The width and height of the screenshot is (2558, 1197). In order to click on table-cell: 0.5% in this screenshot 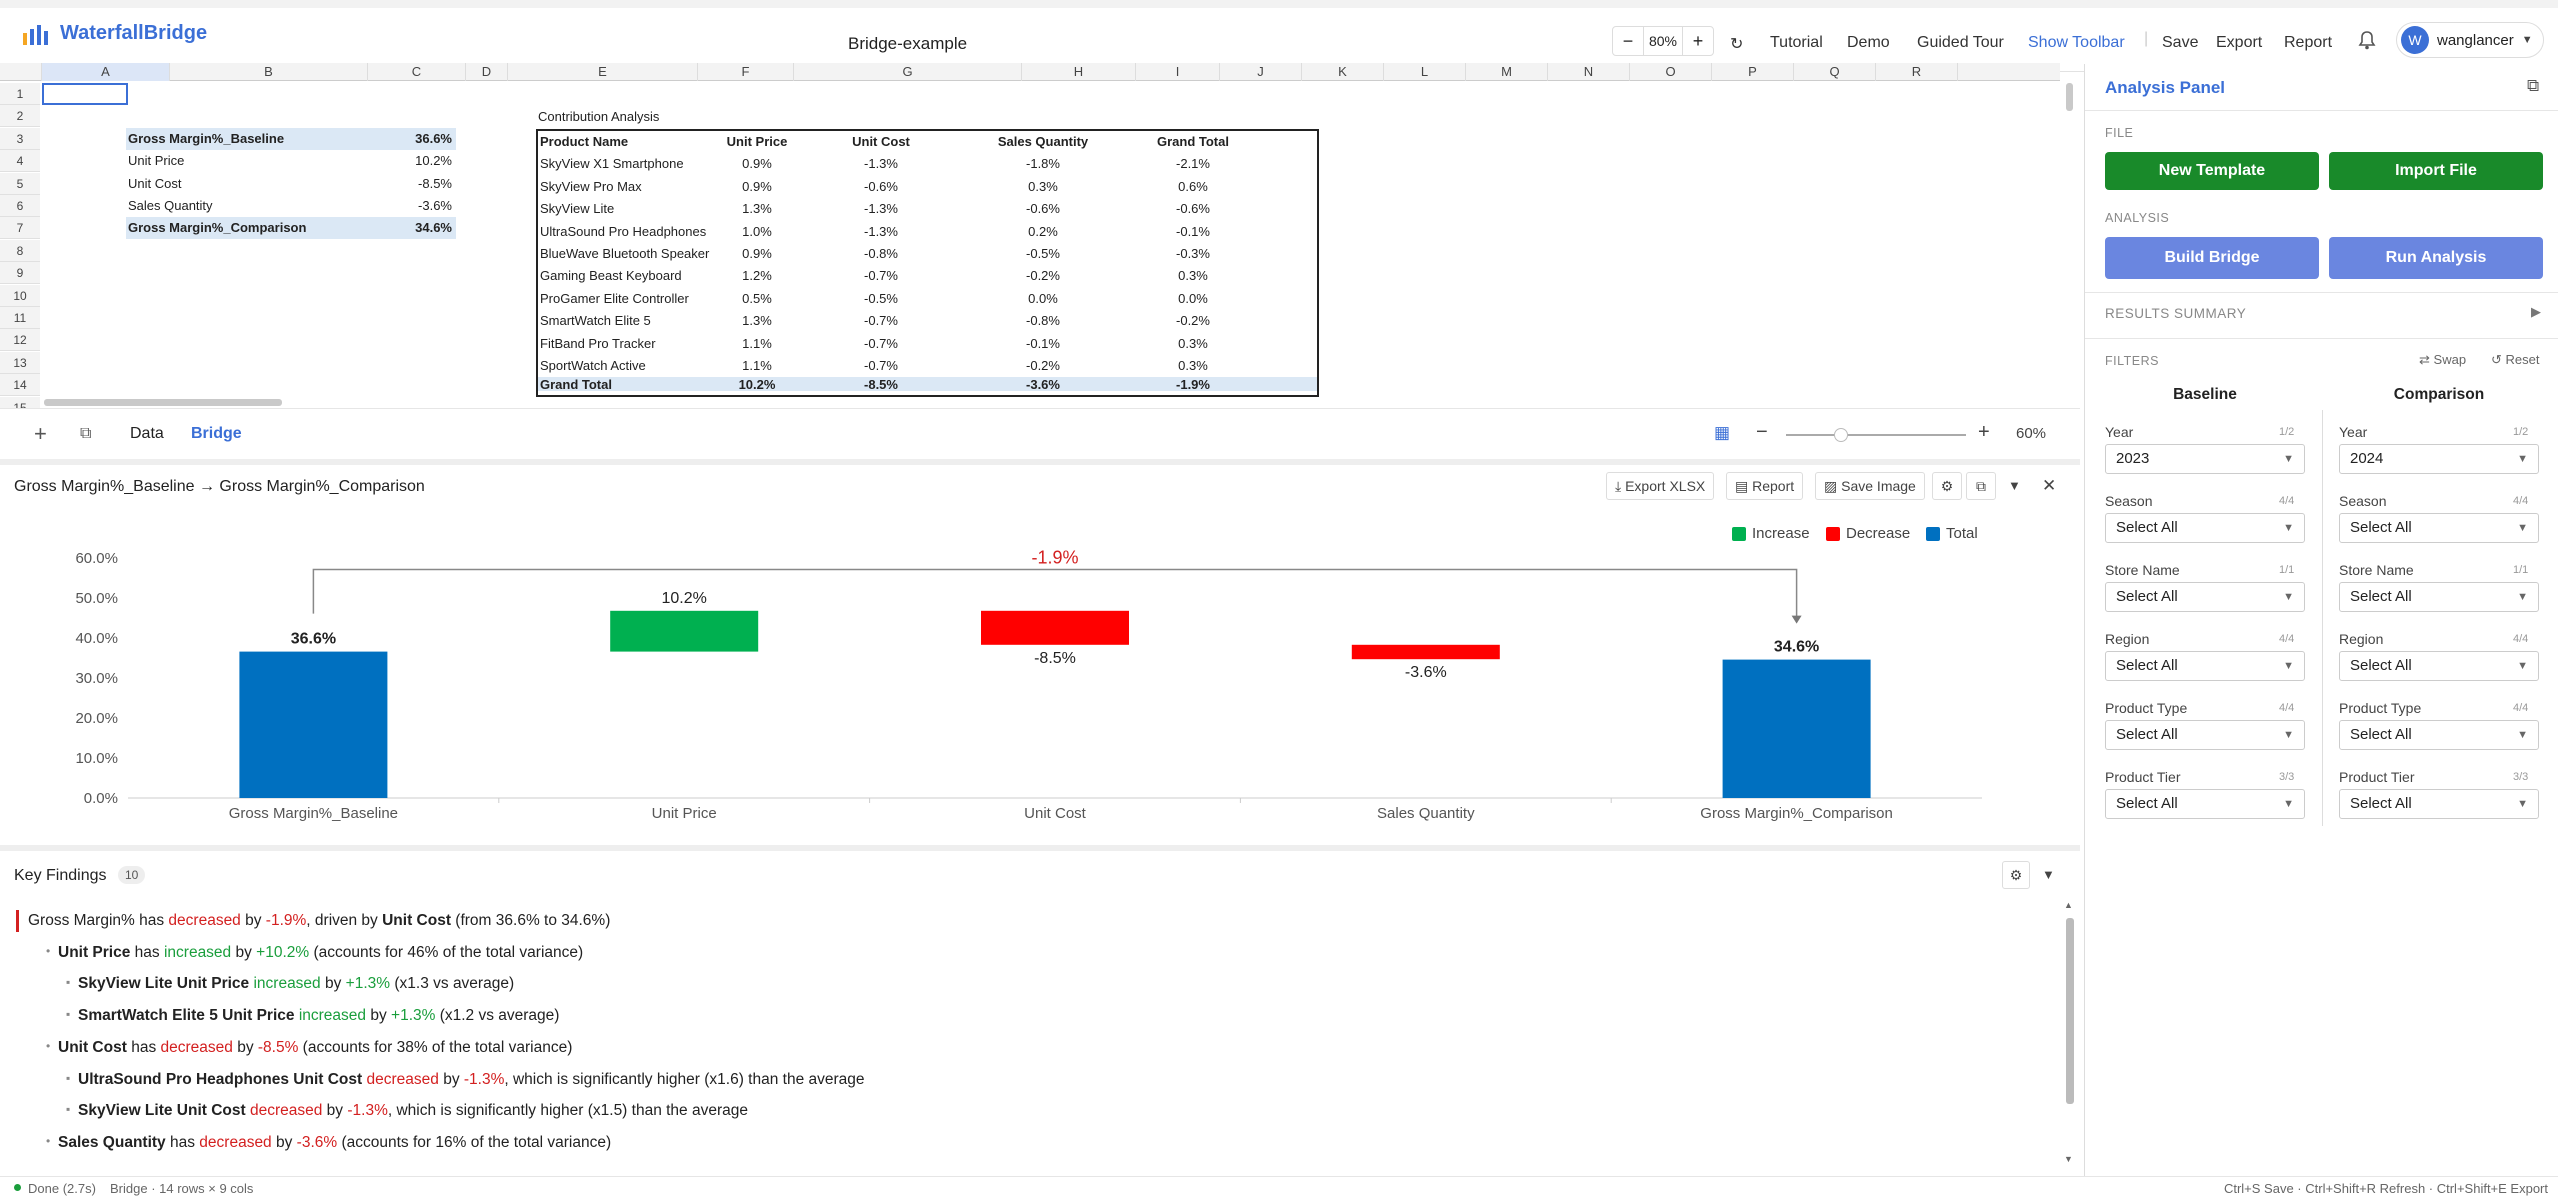, I will do `click(757, 299)`.